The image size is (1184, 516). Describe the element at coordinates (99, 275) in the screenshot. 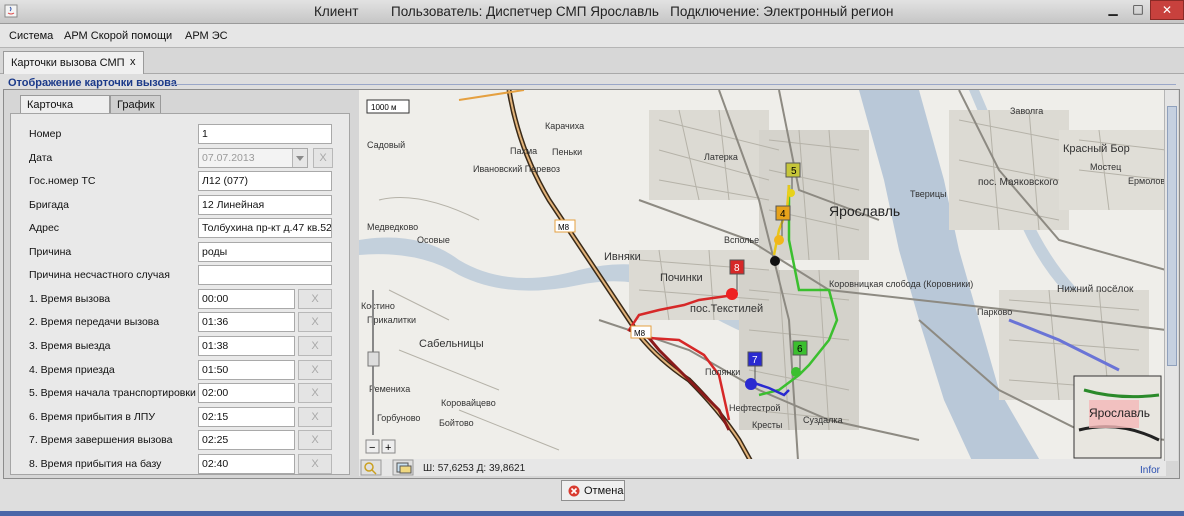

I see `field-label: Причина несчастного случая` at that location.